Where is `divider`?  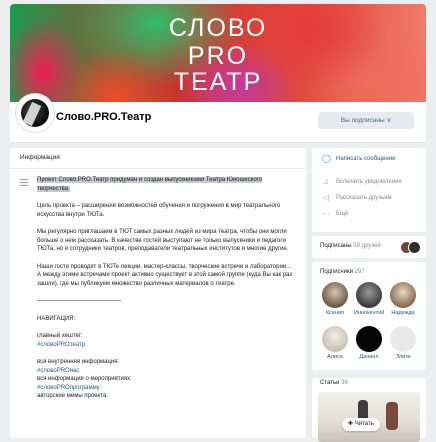
divider is located at coordinates (158, 168).